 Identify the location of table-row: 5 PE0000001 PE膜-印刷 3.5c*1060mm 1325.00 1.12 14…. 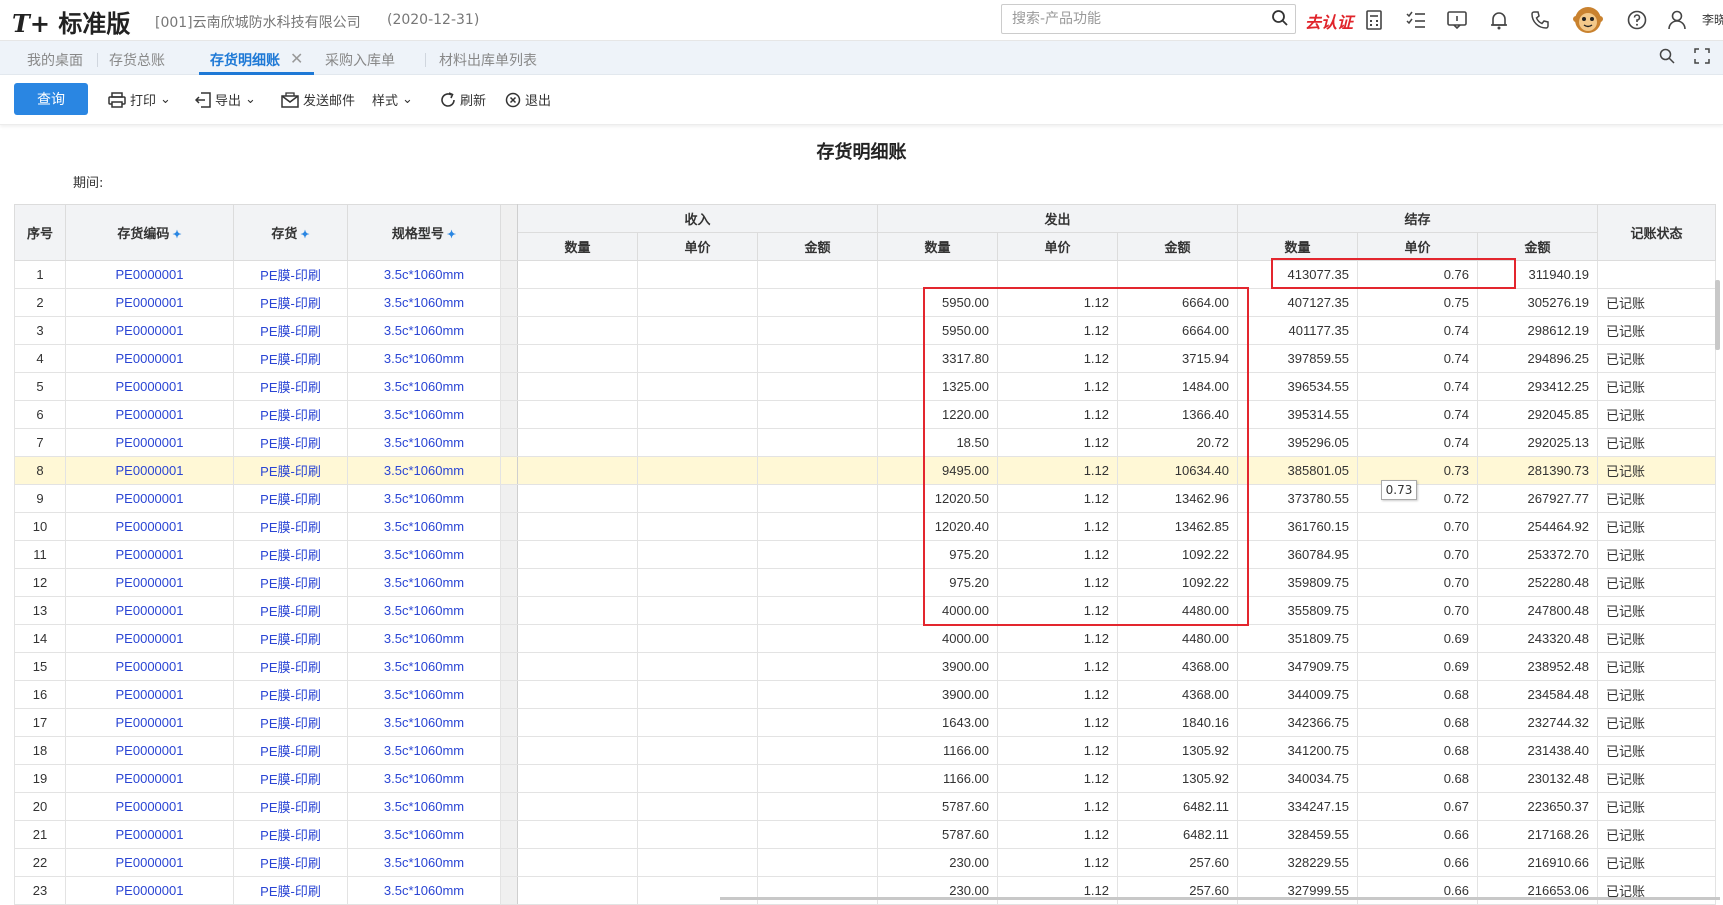
(865, 386).